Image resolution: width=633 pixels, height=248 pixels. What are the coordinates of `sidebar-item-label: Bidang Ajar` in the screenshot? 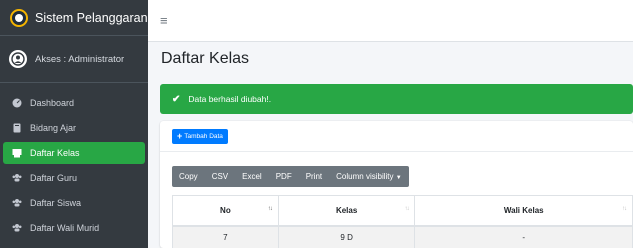 It's located at (53, 128).